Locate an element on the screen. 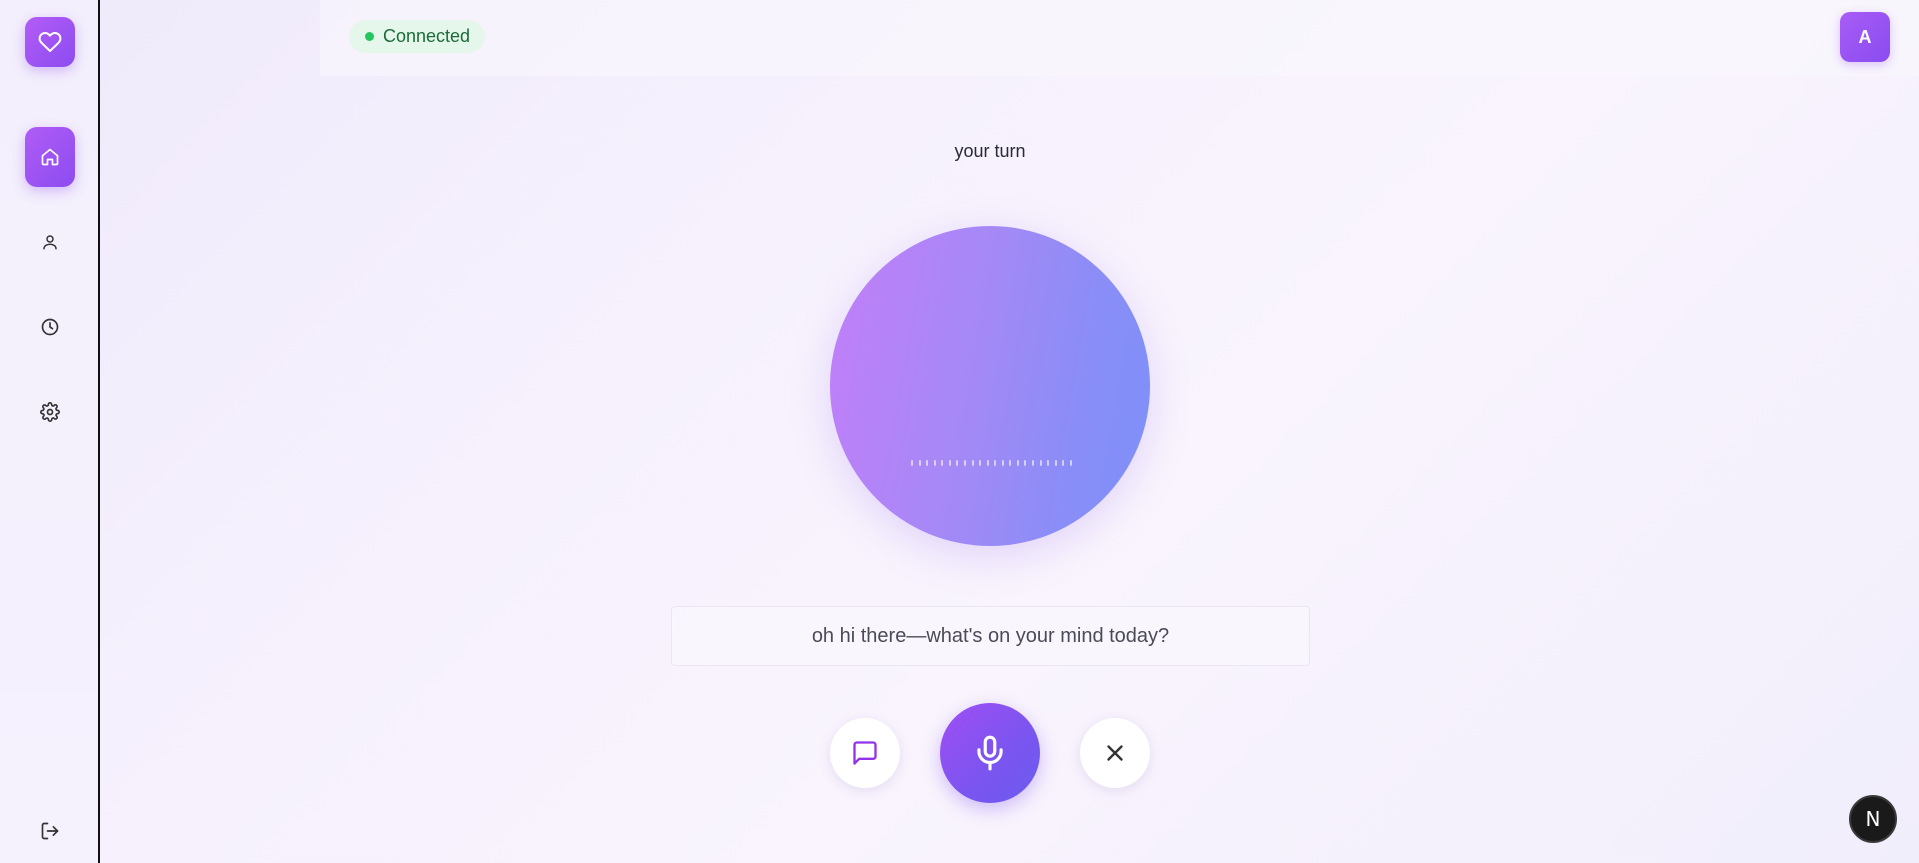 This screenshot has width=1919, height=863. app-logo is located at coordinates (50, 42).